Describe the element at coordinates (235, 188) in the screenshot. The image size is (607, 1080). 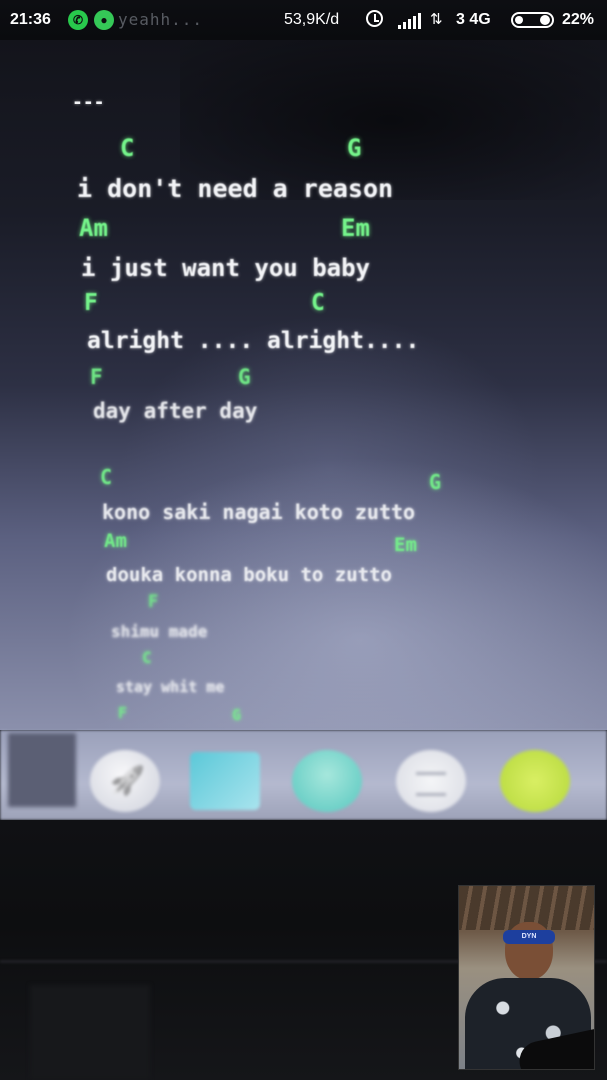
I see `lyric-line: i don't need a reason` at that location.